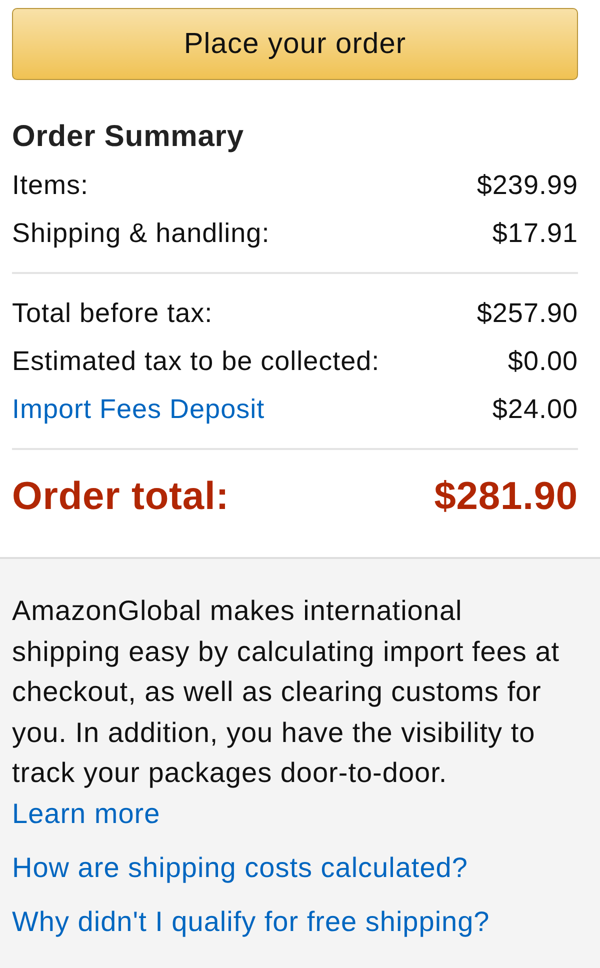 The width and height of the screenshot is (600, 968). I want to click on learn-more-link: Learn more, so click(86, 813).